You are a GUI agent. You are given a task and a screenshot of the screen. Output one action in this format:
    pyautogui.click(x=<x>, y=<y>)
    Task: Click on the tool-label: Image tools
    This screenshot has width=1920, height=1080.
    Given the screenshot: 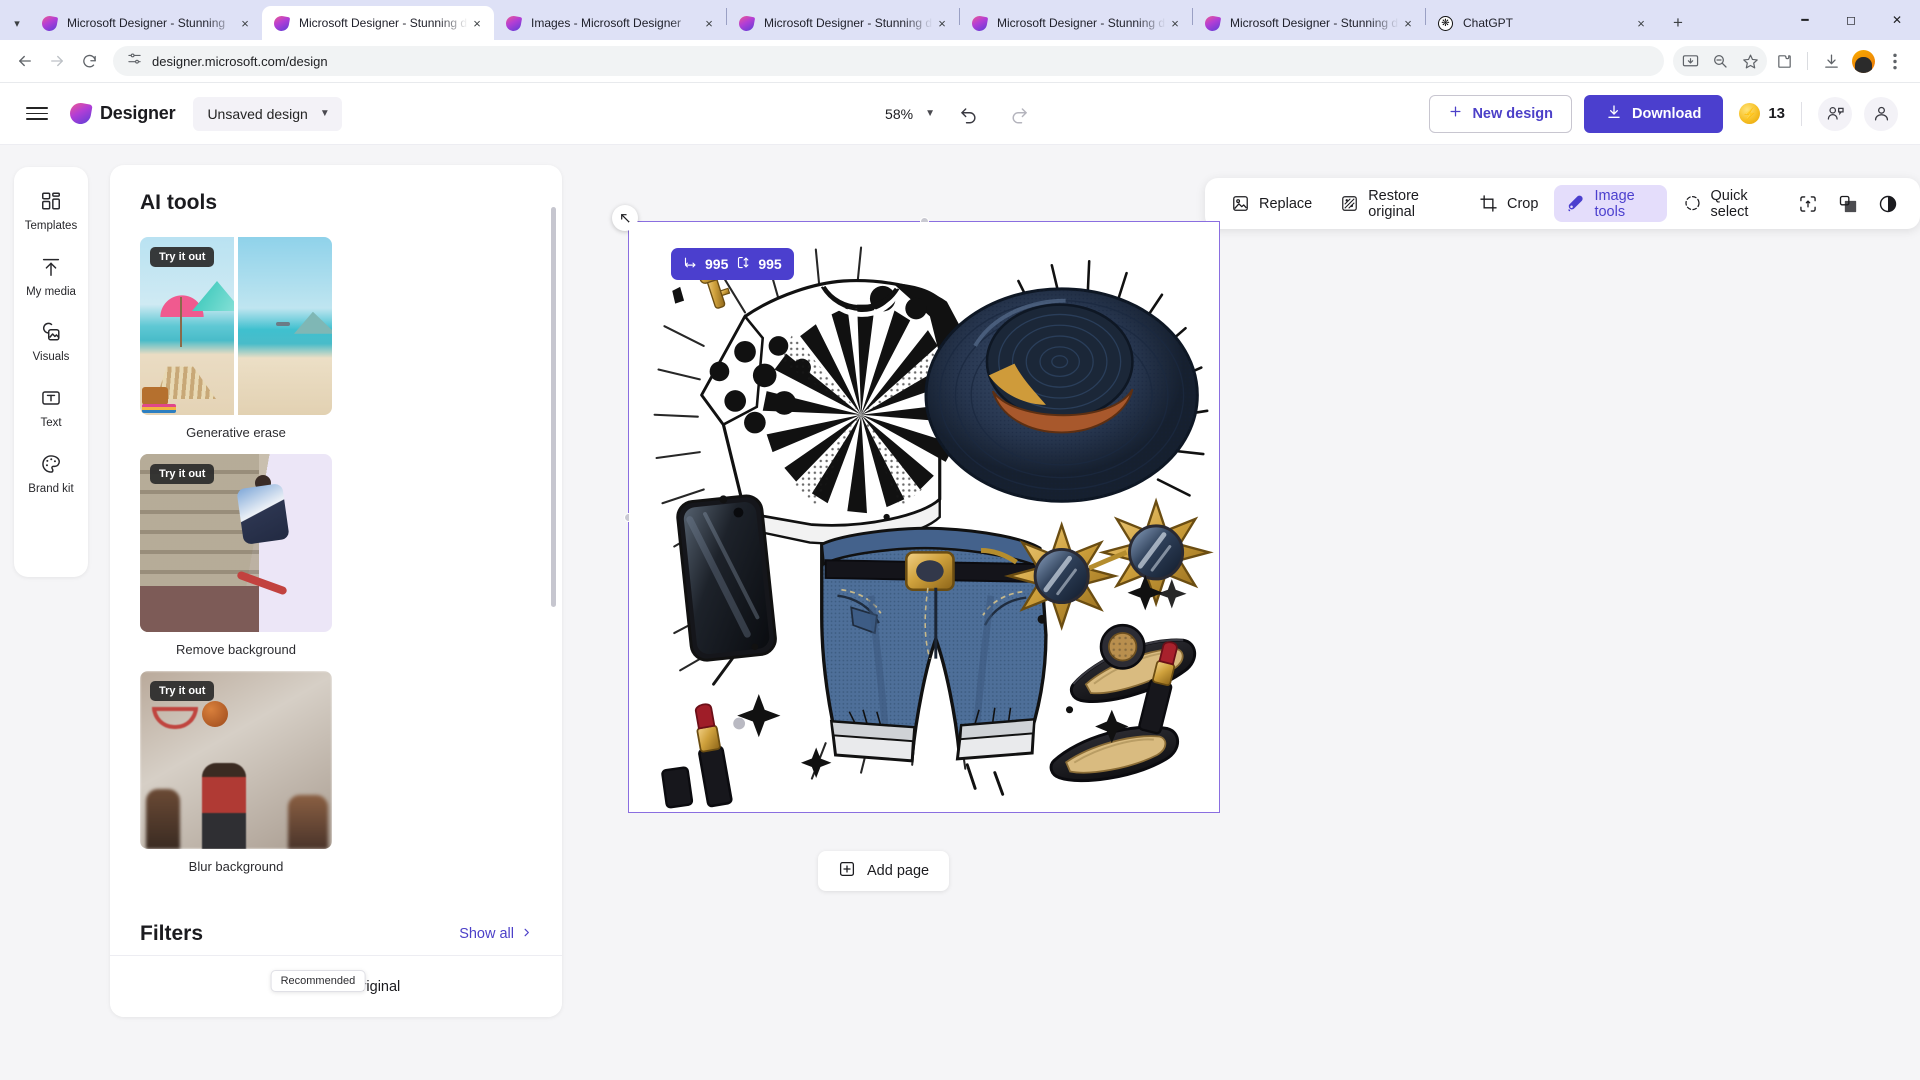 What is the action you would take?
    pyautogui.click(x=1614, y=203)
    